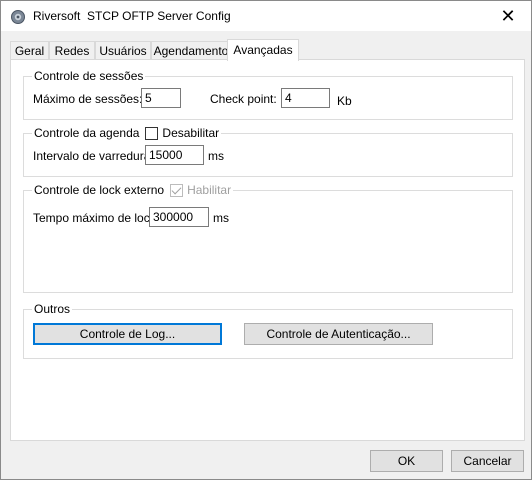 This screenshot has height=480, width=532. Describe the element at coordinates (243, 99) in the screenshot. I see `checkpoint-label: Check point:` at that location.